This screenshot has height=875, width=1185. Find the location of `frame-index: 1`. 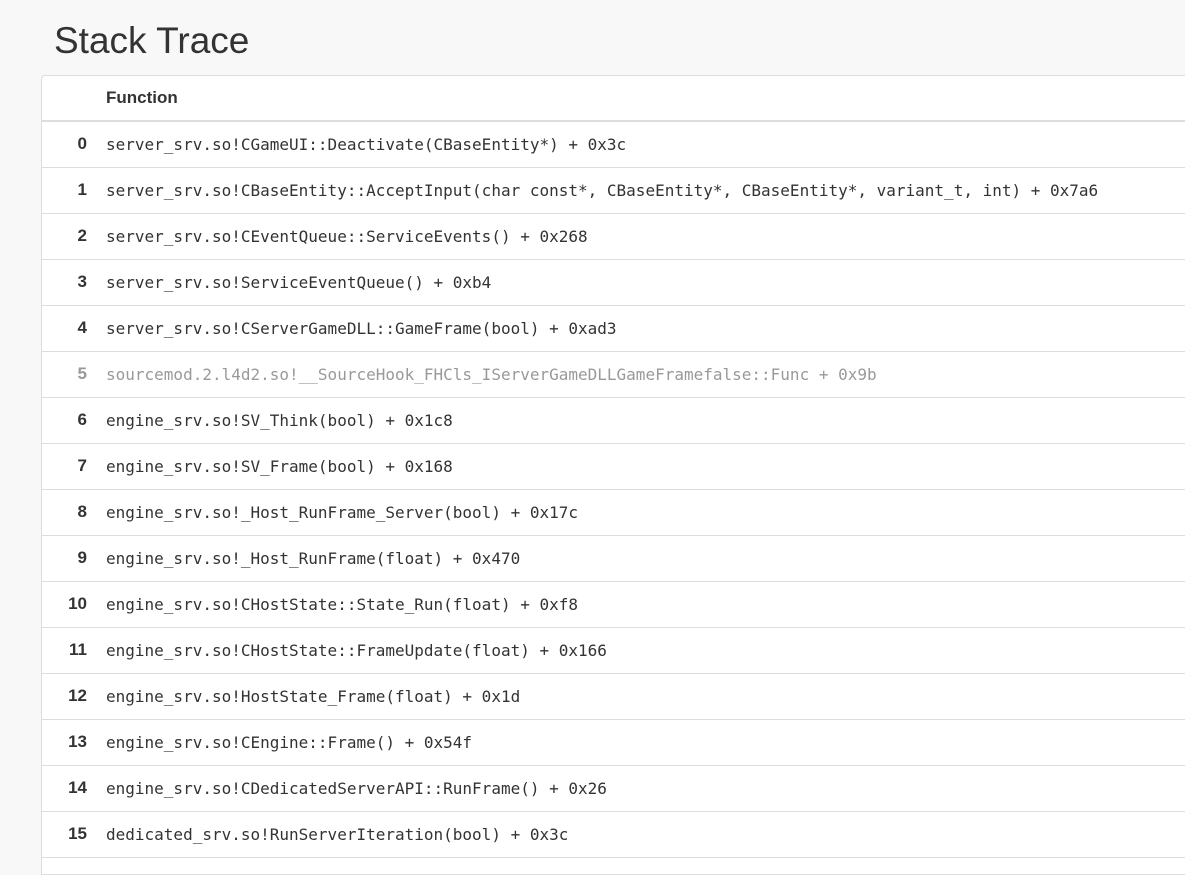

frame-index: 1 is located at coordinates (82, 189).